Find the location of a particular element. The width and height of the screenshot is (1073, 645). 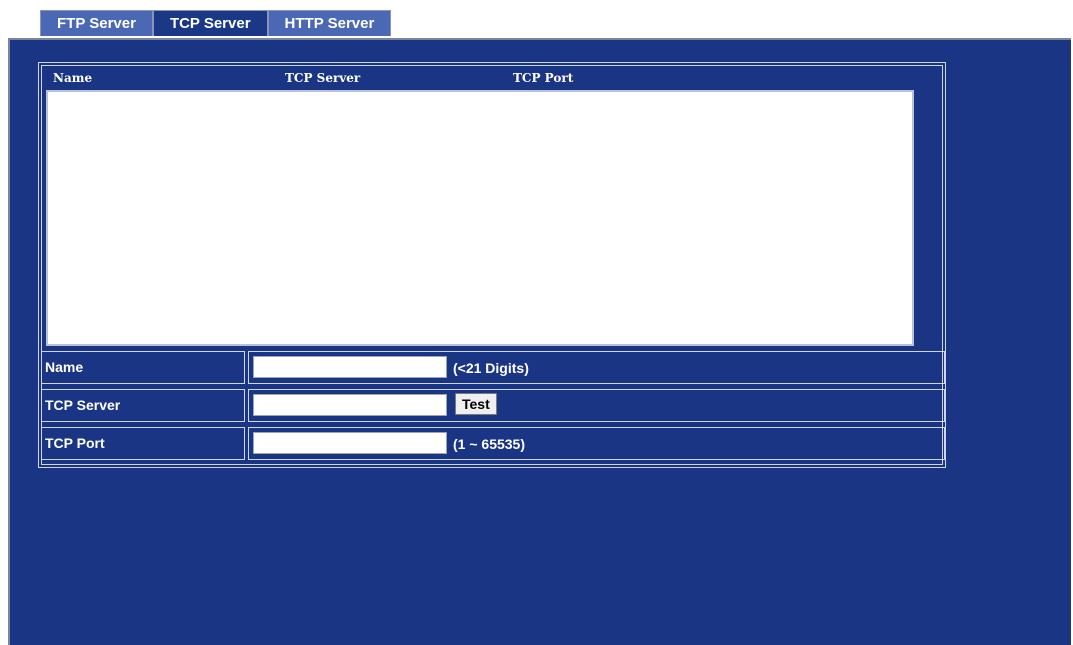

tab-ftp-server: FTP Server is located at coordinates (96, 23).